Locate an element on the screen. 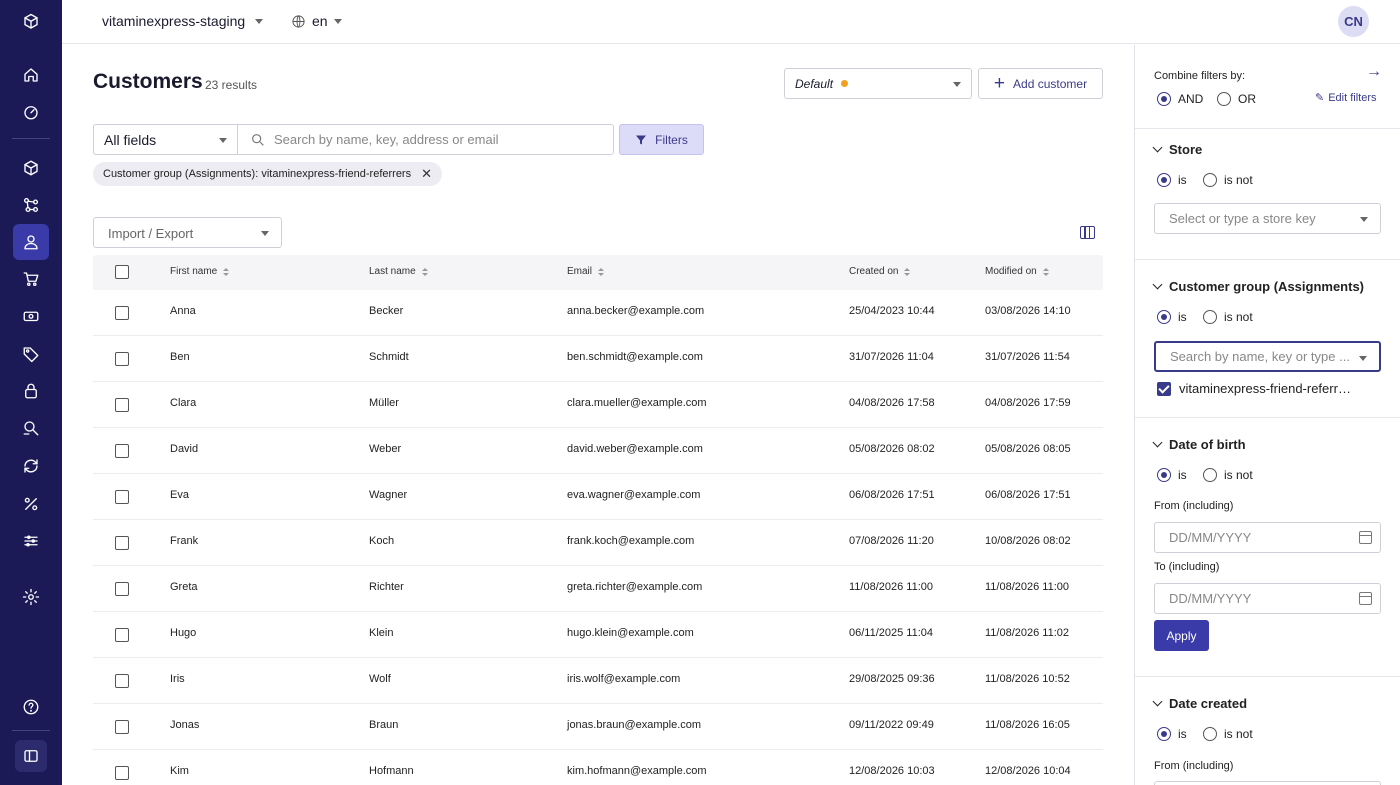 This screenshot has width=1400, height=785. gear-icon is located at coordinates (31, 597).